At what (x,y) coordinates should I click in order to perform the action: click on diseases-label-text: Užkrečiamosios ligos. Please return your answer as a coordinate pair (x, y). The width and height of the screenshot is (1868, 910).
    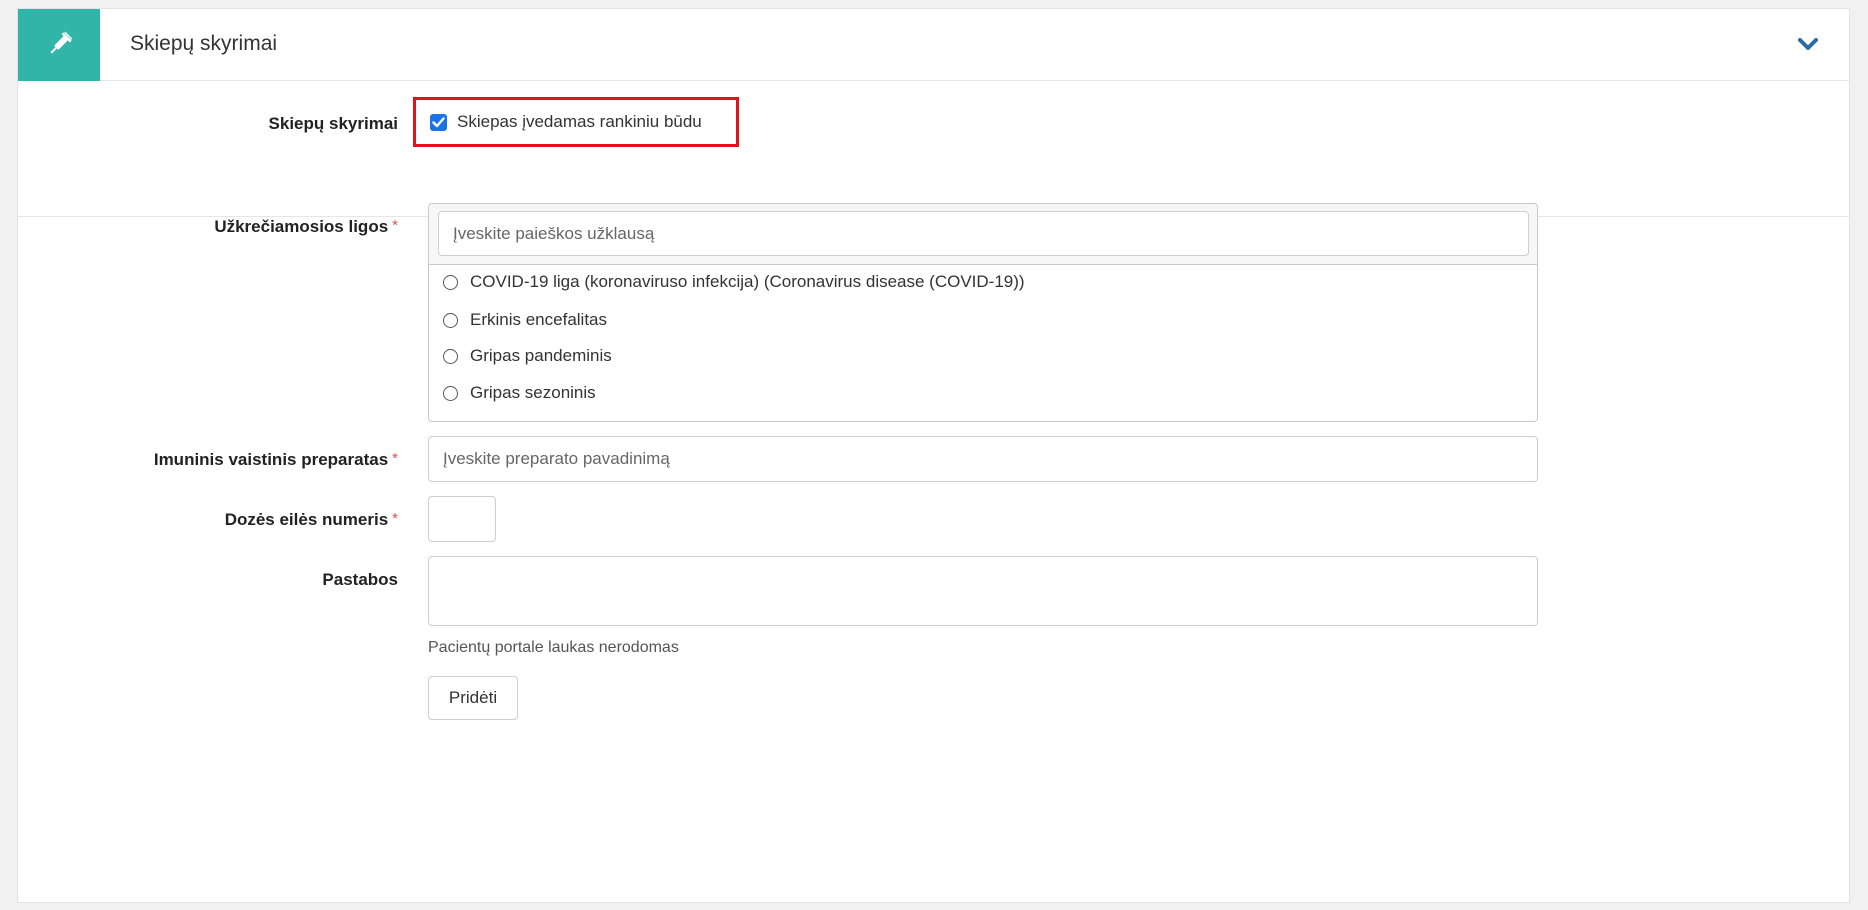
    Looking at the image, I should click on (301, 226).